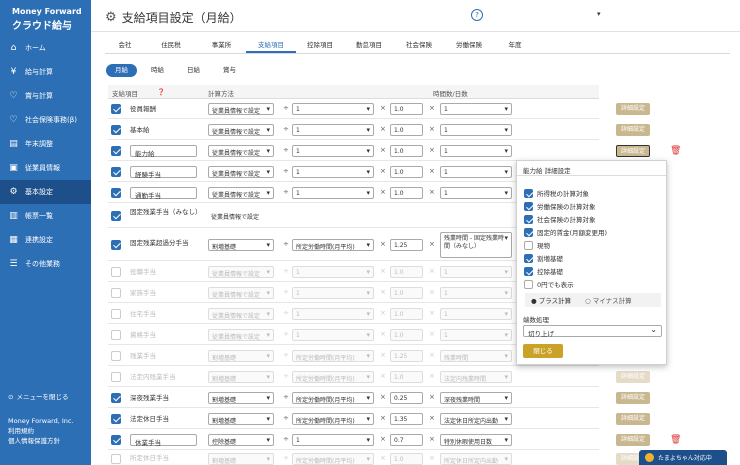 The height and width of the screenshot is (465, 740). I want to click on option-show-zero: 0円でも表示, so click(549, 284).